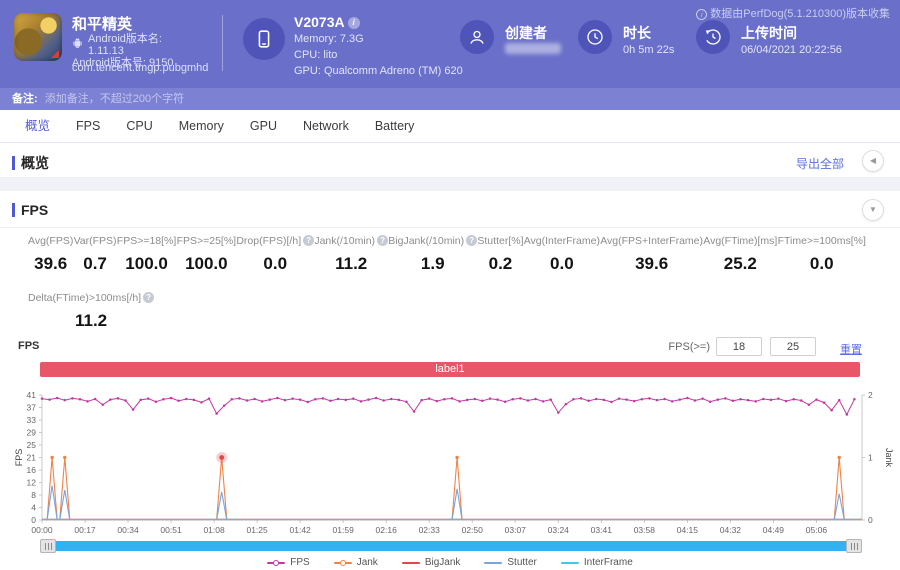  What do you see at coordinates (426, 241) in the screenshot?
I see `metric-label: BigJank(/10min)` at bounding box center [426, 241].